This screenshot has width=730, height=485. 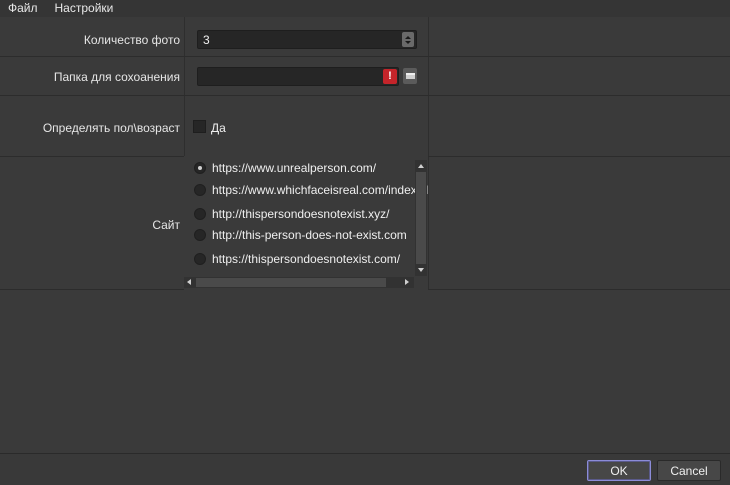 I want to click on site-list-horizontal-scrollbar, so click(x=299, y=282).